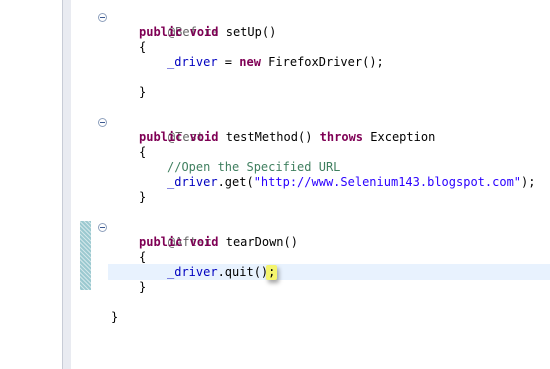  Describe the element at coordinates (322, 62) in the screenshot. I see `code-text: FirefoxDriver();` at that location.